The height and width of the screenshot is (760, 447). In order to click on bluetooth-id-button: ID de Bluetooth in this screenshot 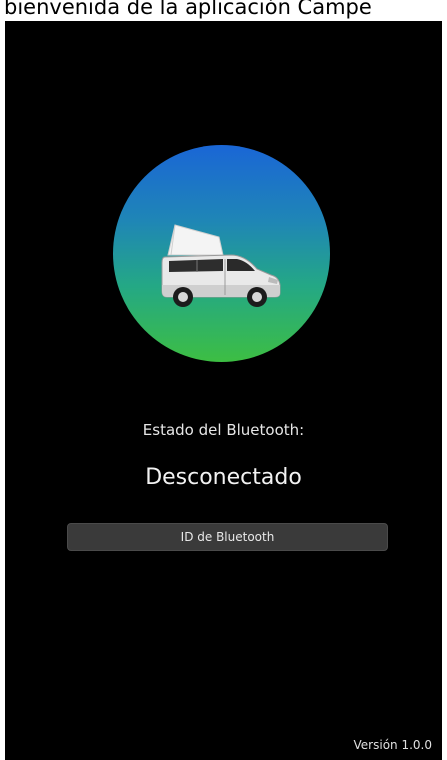, I will do `click(227, 537)`.